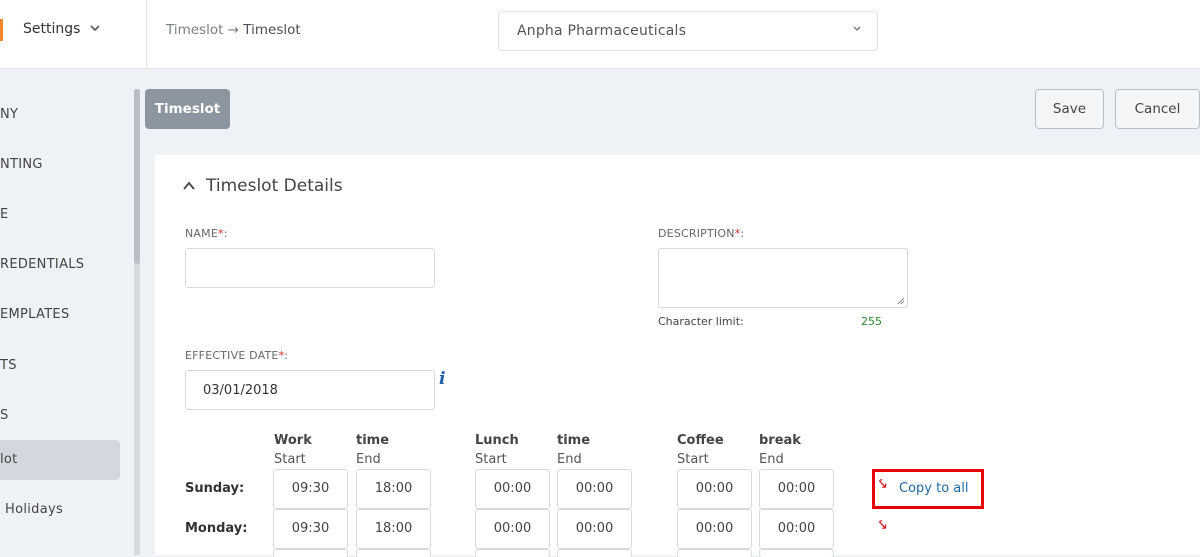  Describe the element at coordinates (934, 488) in the screenshot. I see `copy-to-all-label: Copy to all` at that location.